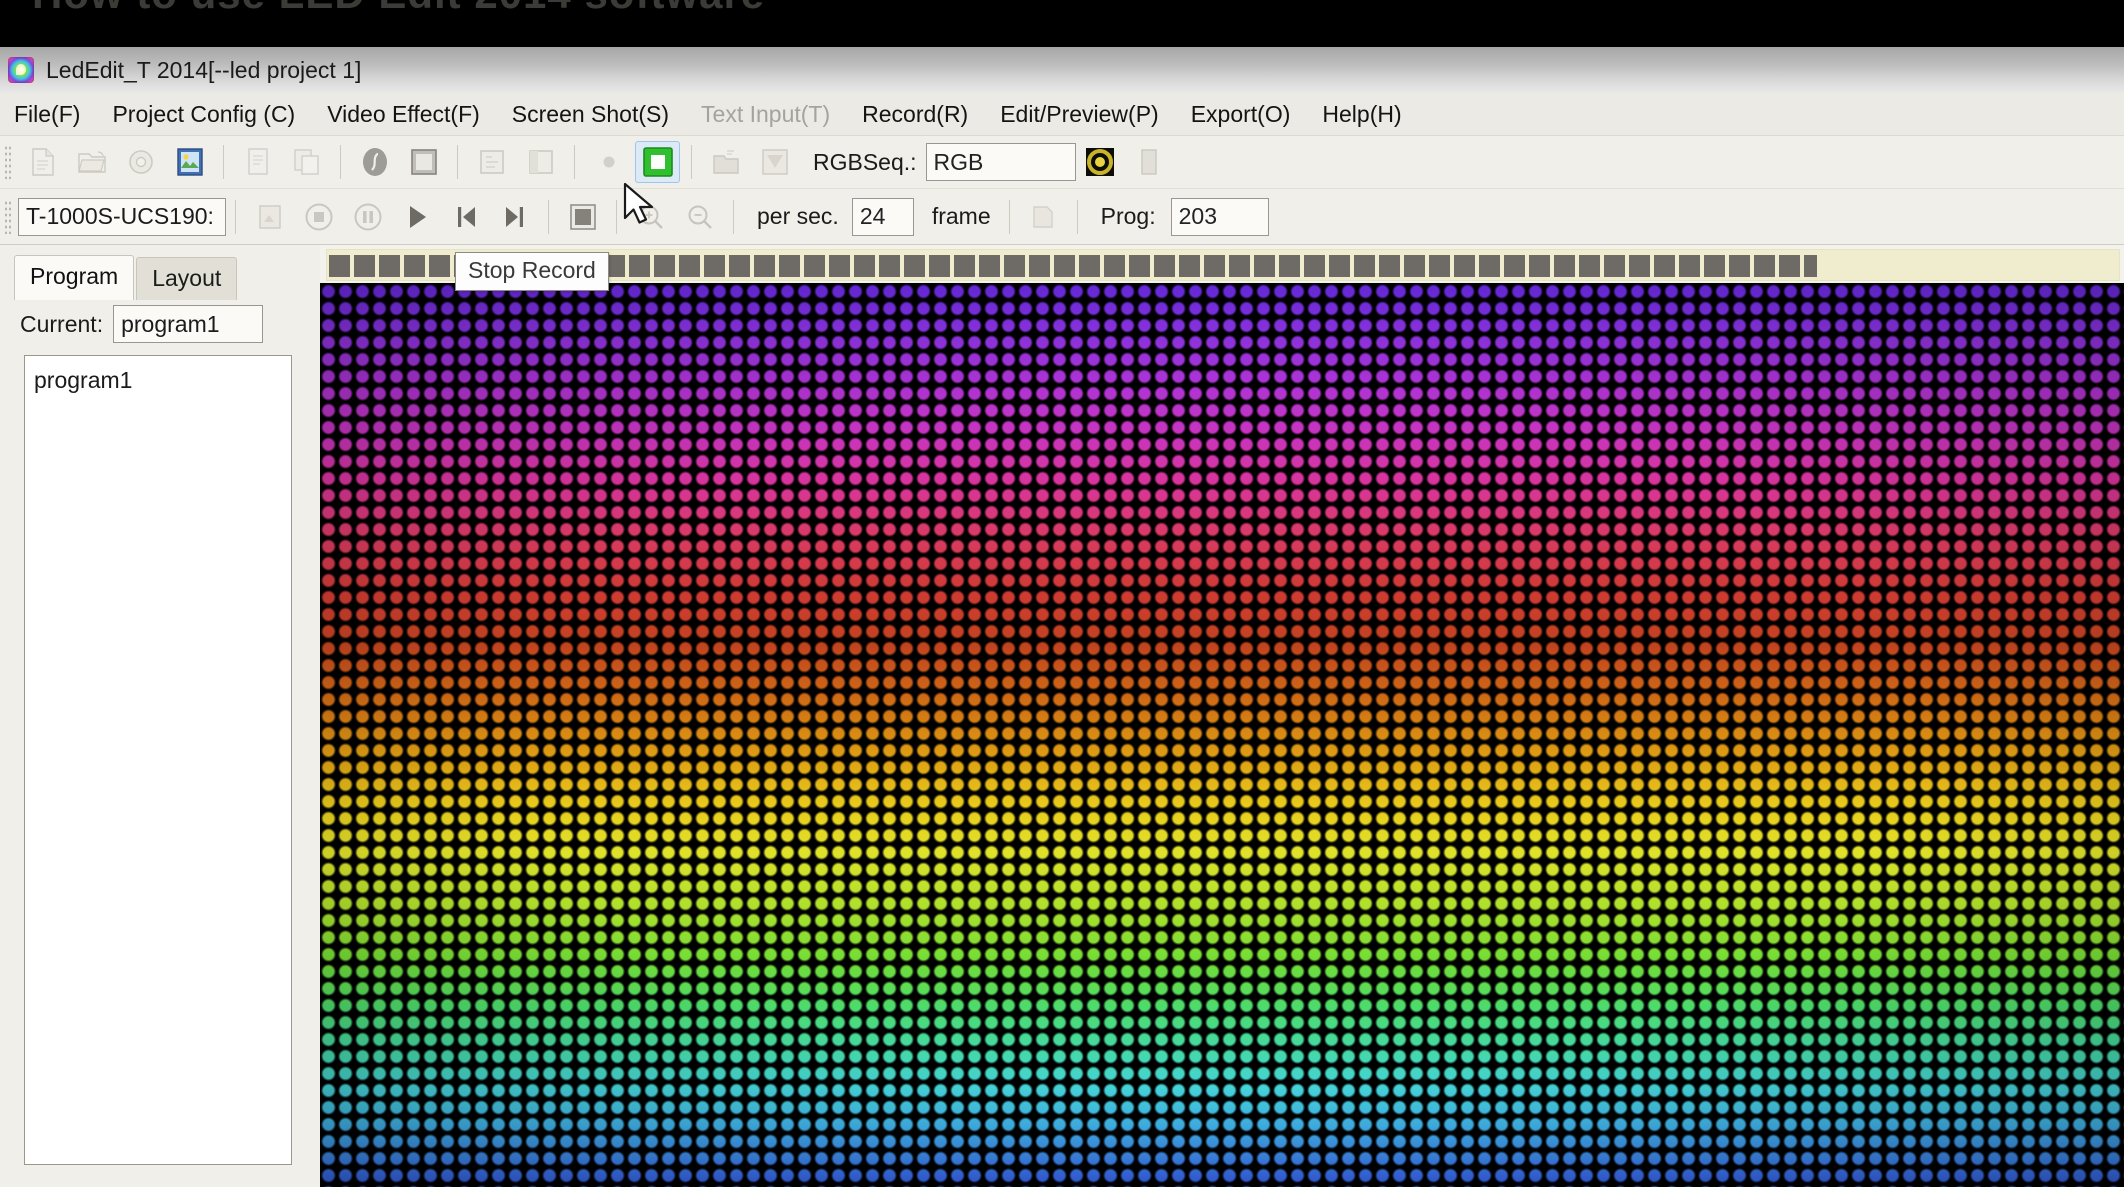  I want to click on frame-label: frame, so click(961, 216).